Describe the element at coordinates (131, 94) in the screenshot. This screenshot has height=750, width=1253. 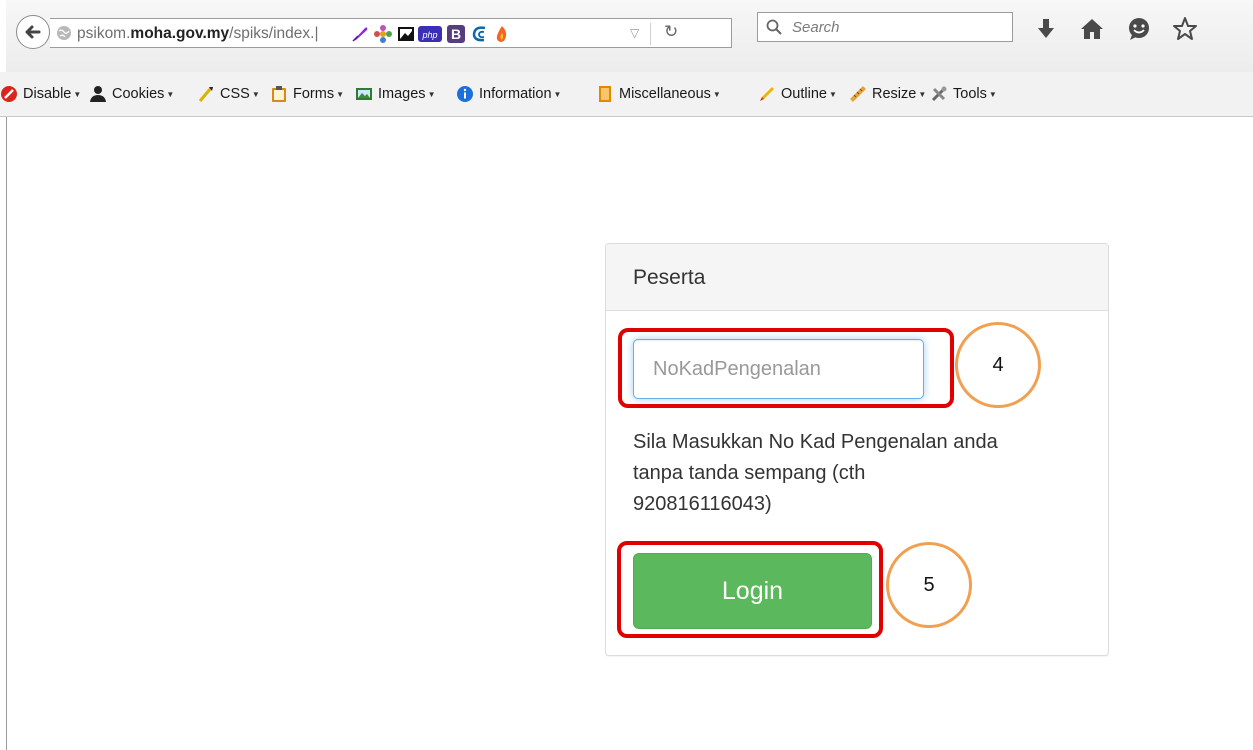
I see `devbar-item-cookies: Cookies ▼` at that location.